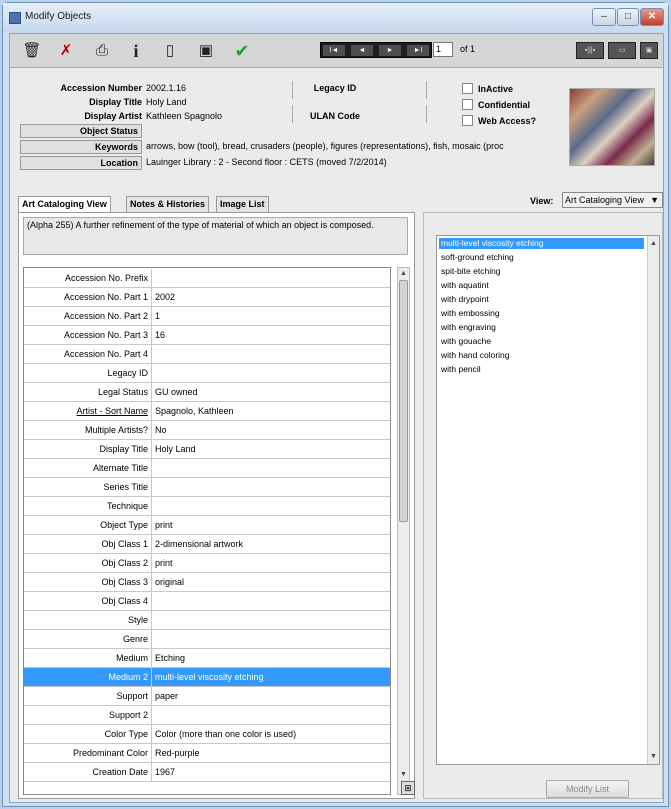 This screenshot has width=671, height=809. Describe the element at coordinates (408, 788) in the screenshot. I see `grid-options-icon: ⊞` at that location.